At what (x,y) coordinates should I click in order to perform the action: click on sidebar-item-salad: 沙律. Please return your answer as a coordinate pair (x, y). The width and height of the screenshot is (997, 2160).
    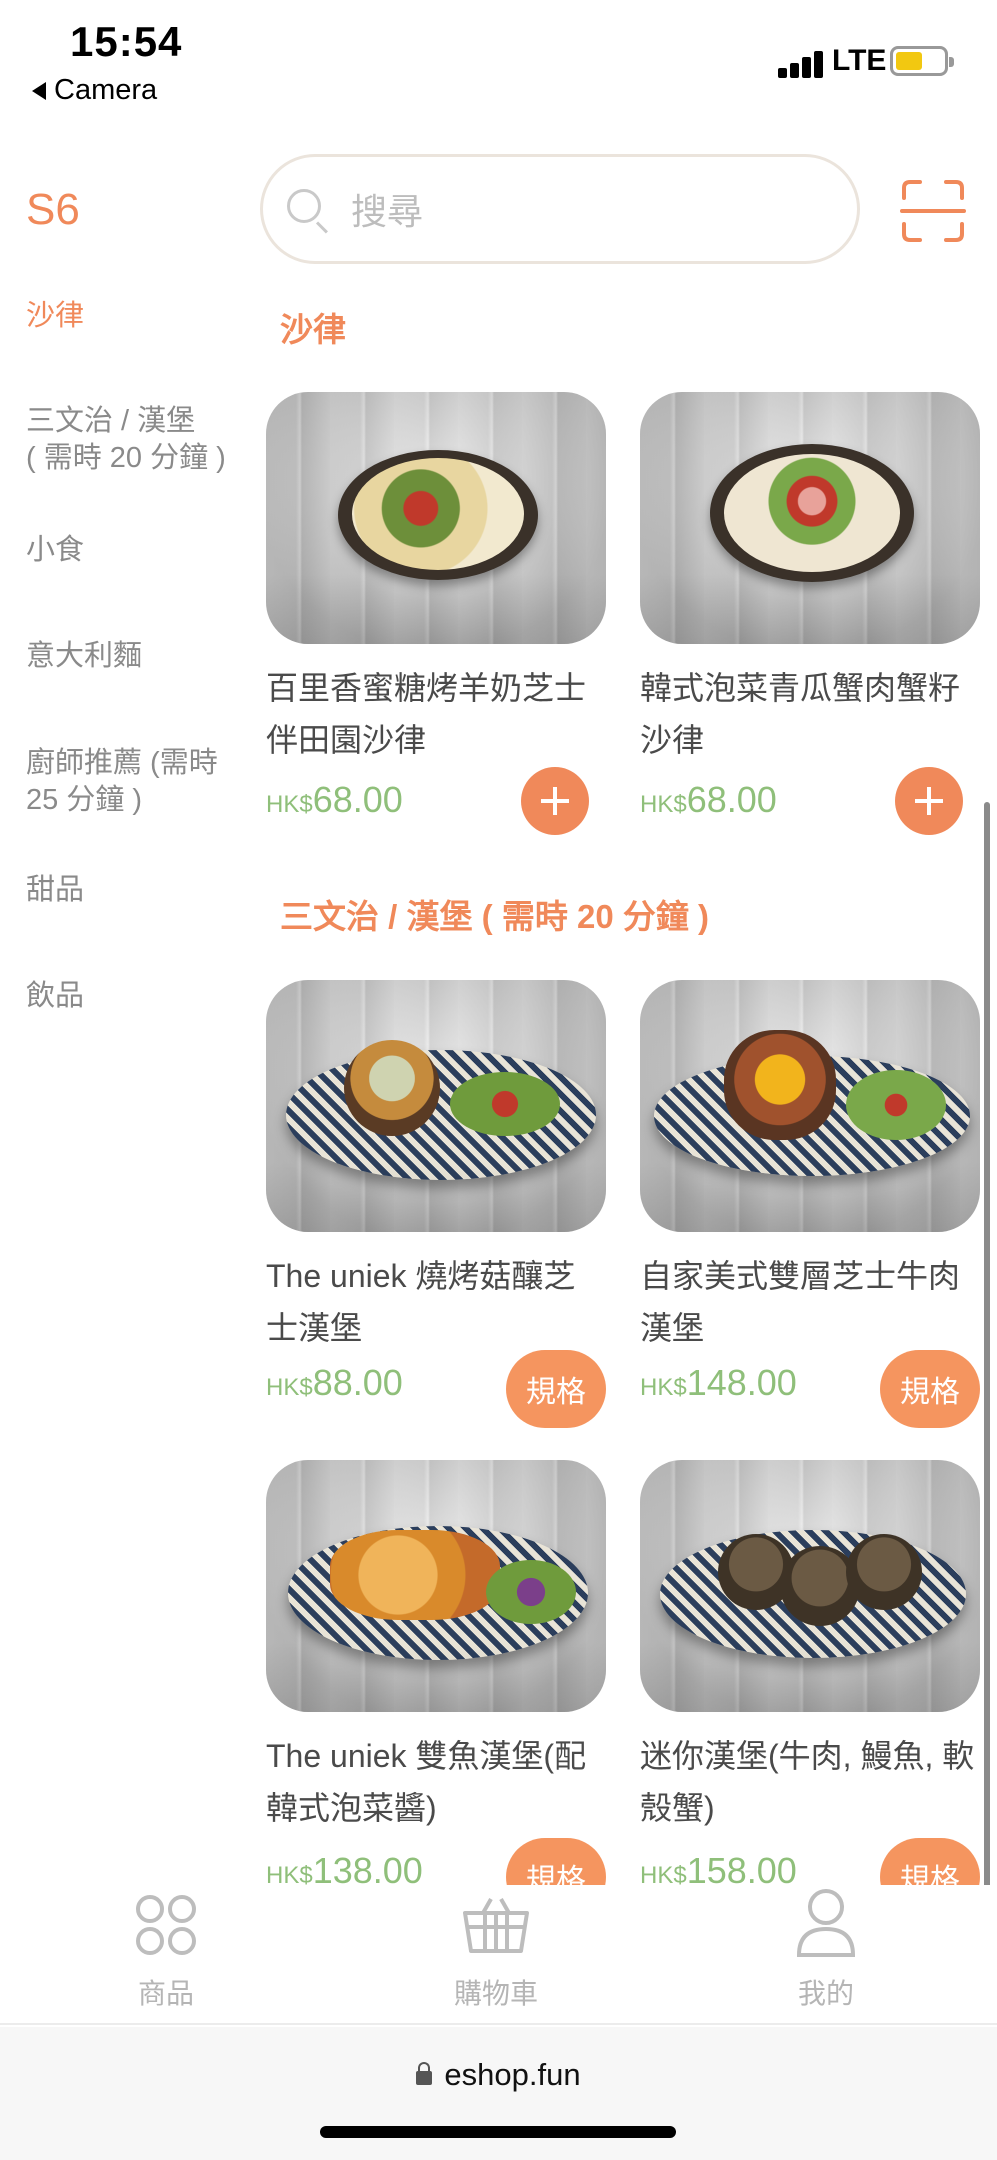
    Looking at the image, I should click on (141, 316).